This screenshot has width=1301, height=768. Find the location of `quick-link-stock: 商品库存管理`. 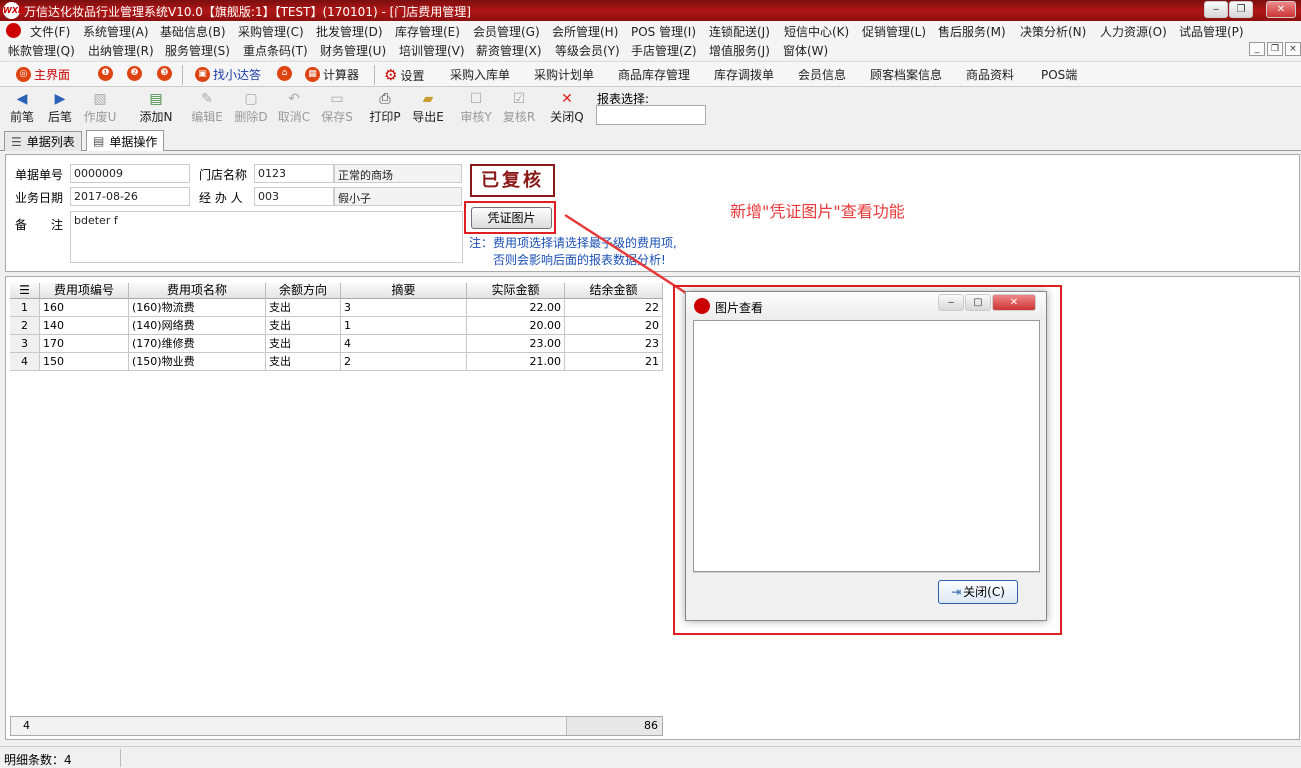

quick-link-stock: 商品库存管理 is located at coordinates (654, 74).